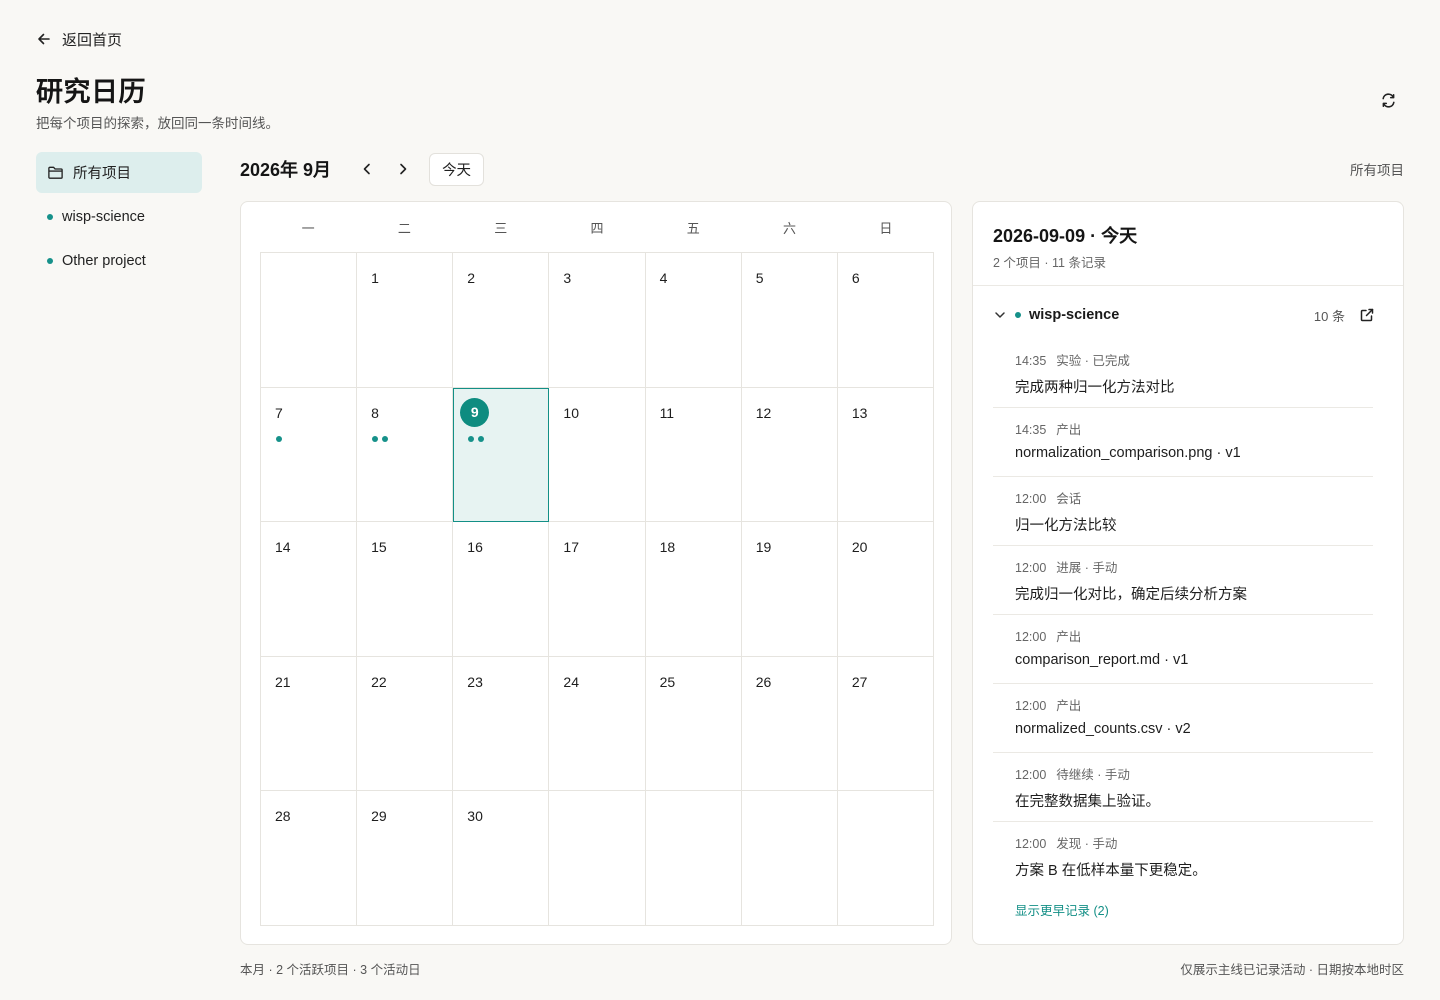 This screenshot has width=1440, height=1000. I want to click on calendar-day-cell: 20, so click(885, 589).